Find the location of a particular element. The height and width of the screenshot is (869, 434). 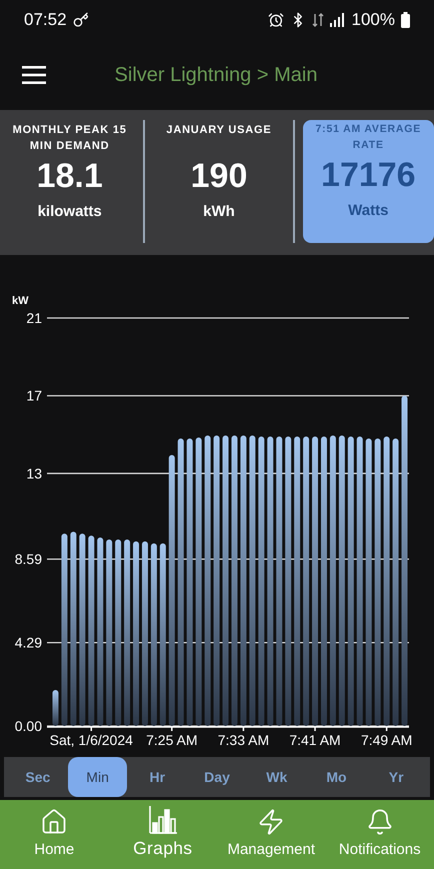

stat-unit: kWh is located at coordinates (219, 211).